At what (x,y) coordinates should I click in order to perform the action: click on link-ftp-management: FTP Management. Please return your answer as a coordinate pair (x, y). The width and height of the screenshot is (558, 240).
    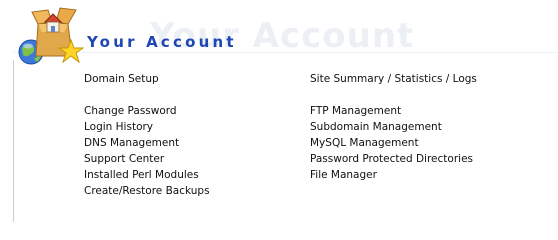
    Looking at the image, I should click on (355, 111).